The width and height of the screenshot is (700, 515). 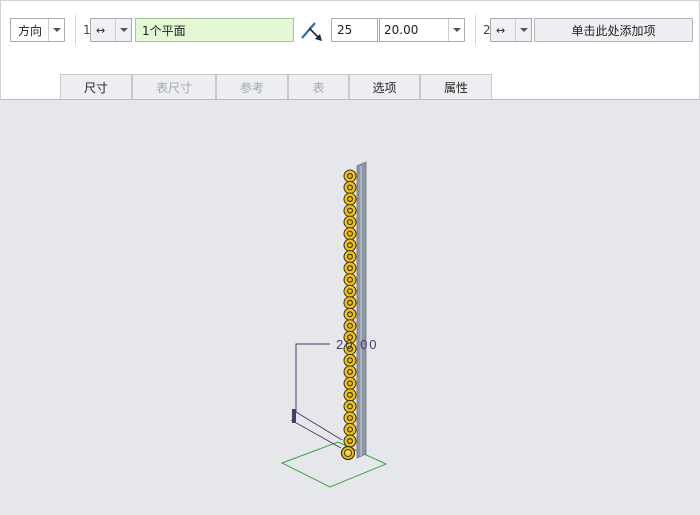 What do you see at coordinates (354, 30) in the screenshot?
I see `member-count-input: 25` at bounding box center [354, 30].